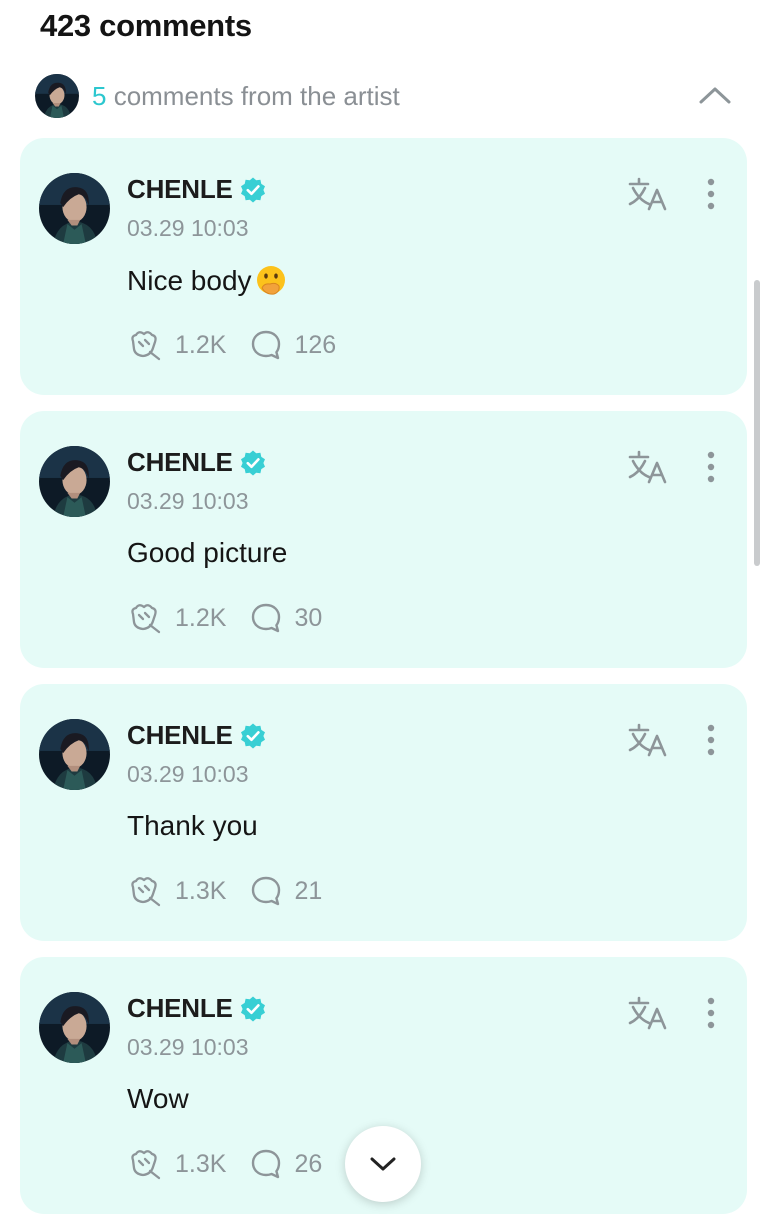  I want to click on reply-button: 30, so click(286, 618).